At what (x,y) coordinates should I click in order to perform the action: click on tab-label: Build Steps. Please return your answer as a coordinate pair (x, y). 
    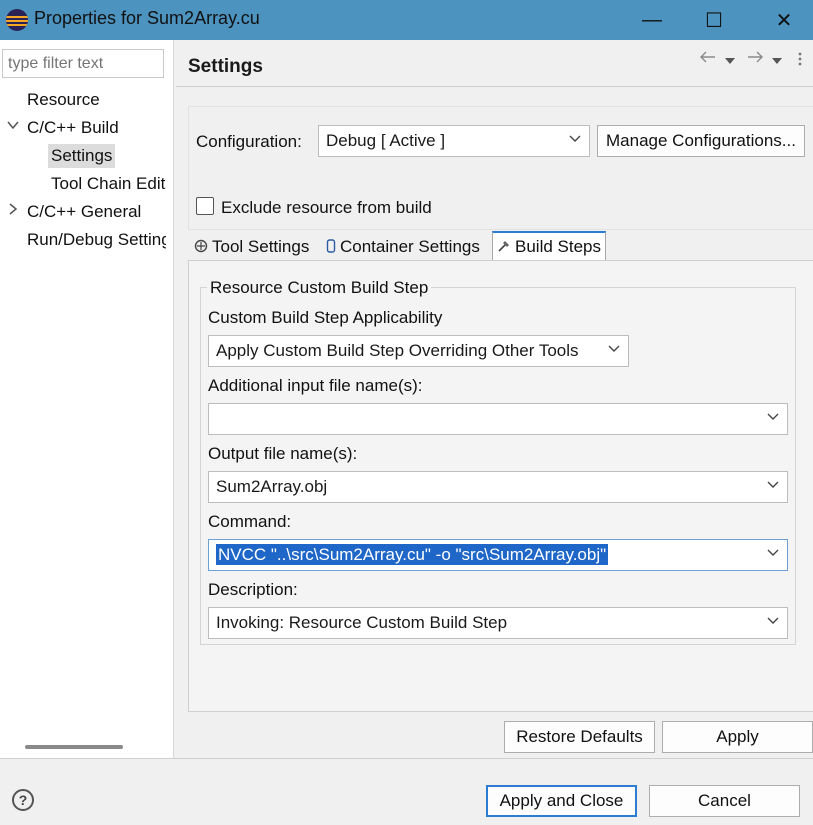
    Looking at the image, I should click on (558, 246).